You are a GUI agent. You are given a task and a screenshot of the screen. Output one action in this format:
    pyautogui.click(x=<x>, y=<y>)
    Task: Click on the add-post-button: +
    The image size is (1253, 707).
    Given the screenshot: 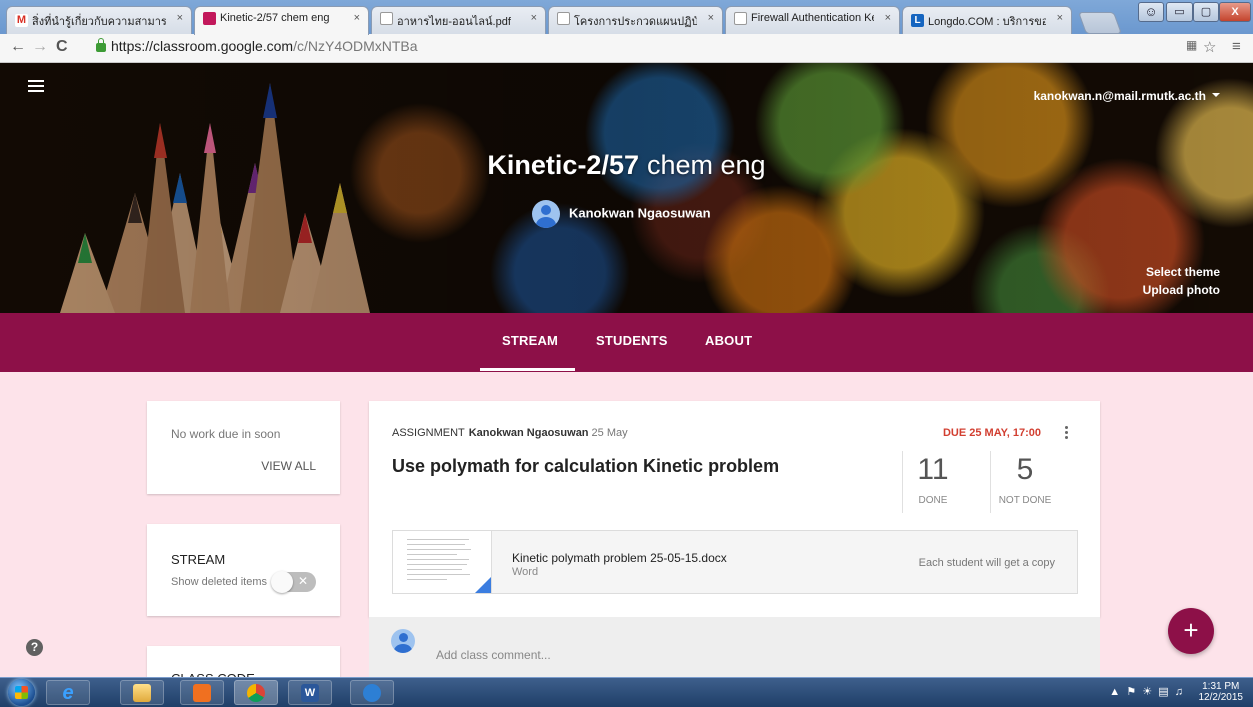 What is the action you would take?
    pyautogui.click(x=1191, y=631)
    